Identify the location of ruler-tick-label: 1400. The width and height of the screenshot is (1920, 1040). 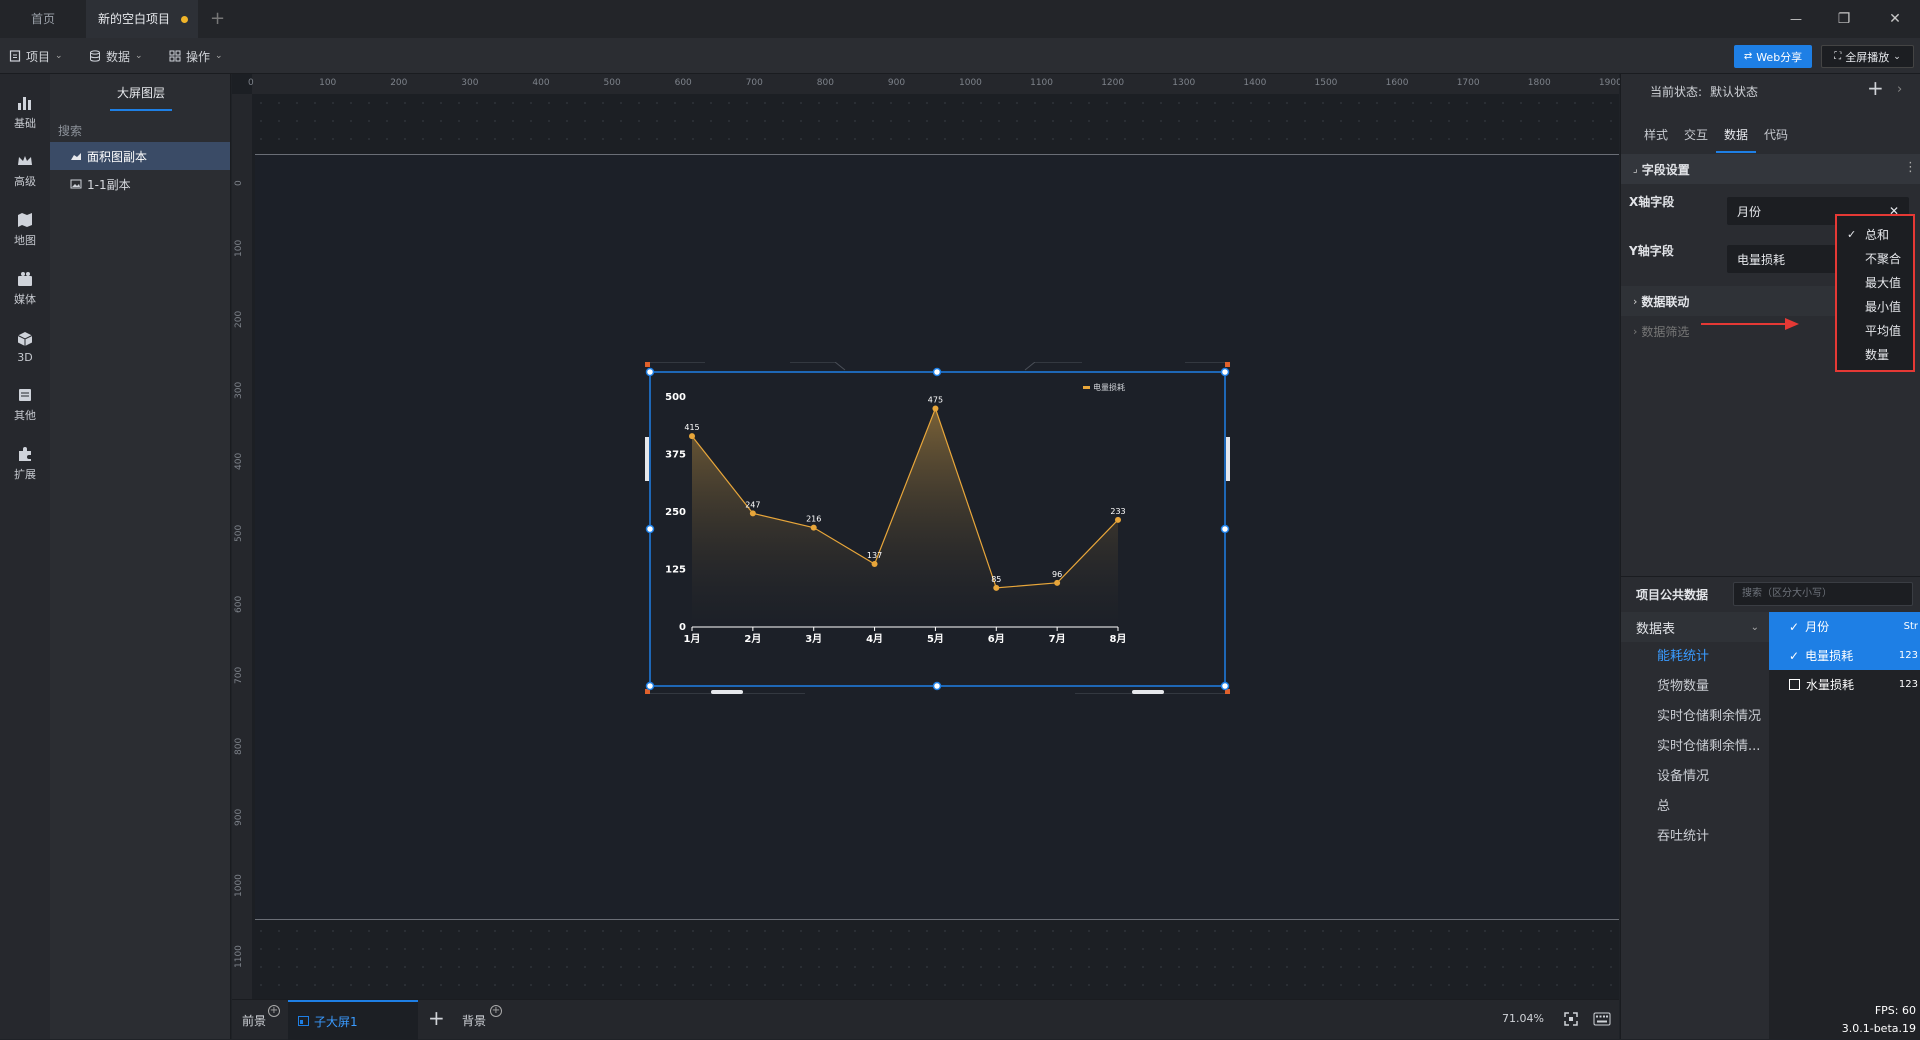
(1255, 83).